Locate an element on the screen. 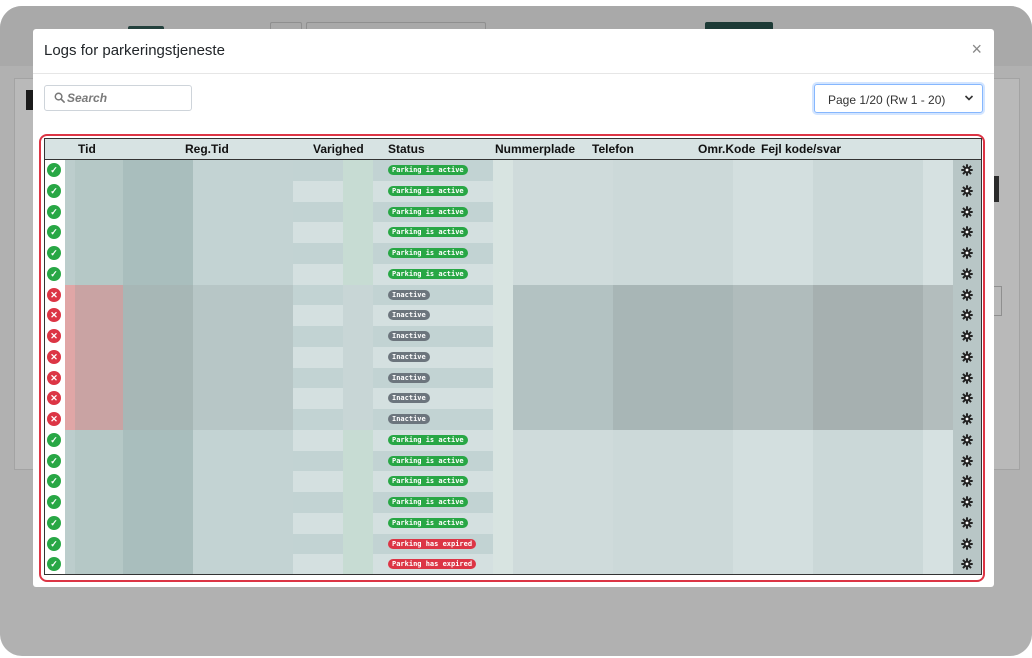 The image size is (1032, 658). column-status: Status is located at coordinates (406, 149).